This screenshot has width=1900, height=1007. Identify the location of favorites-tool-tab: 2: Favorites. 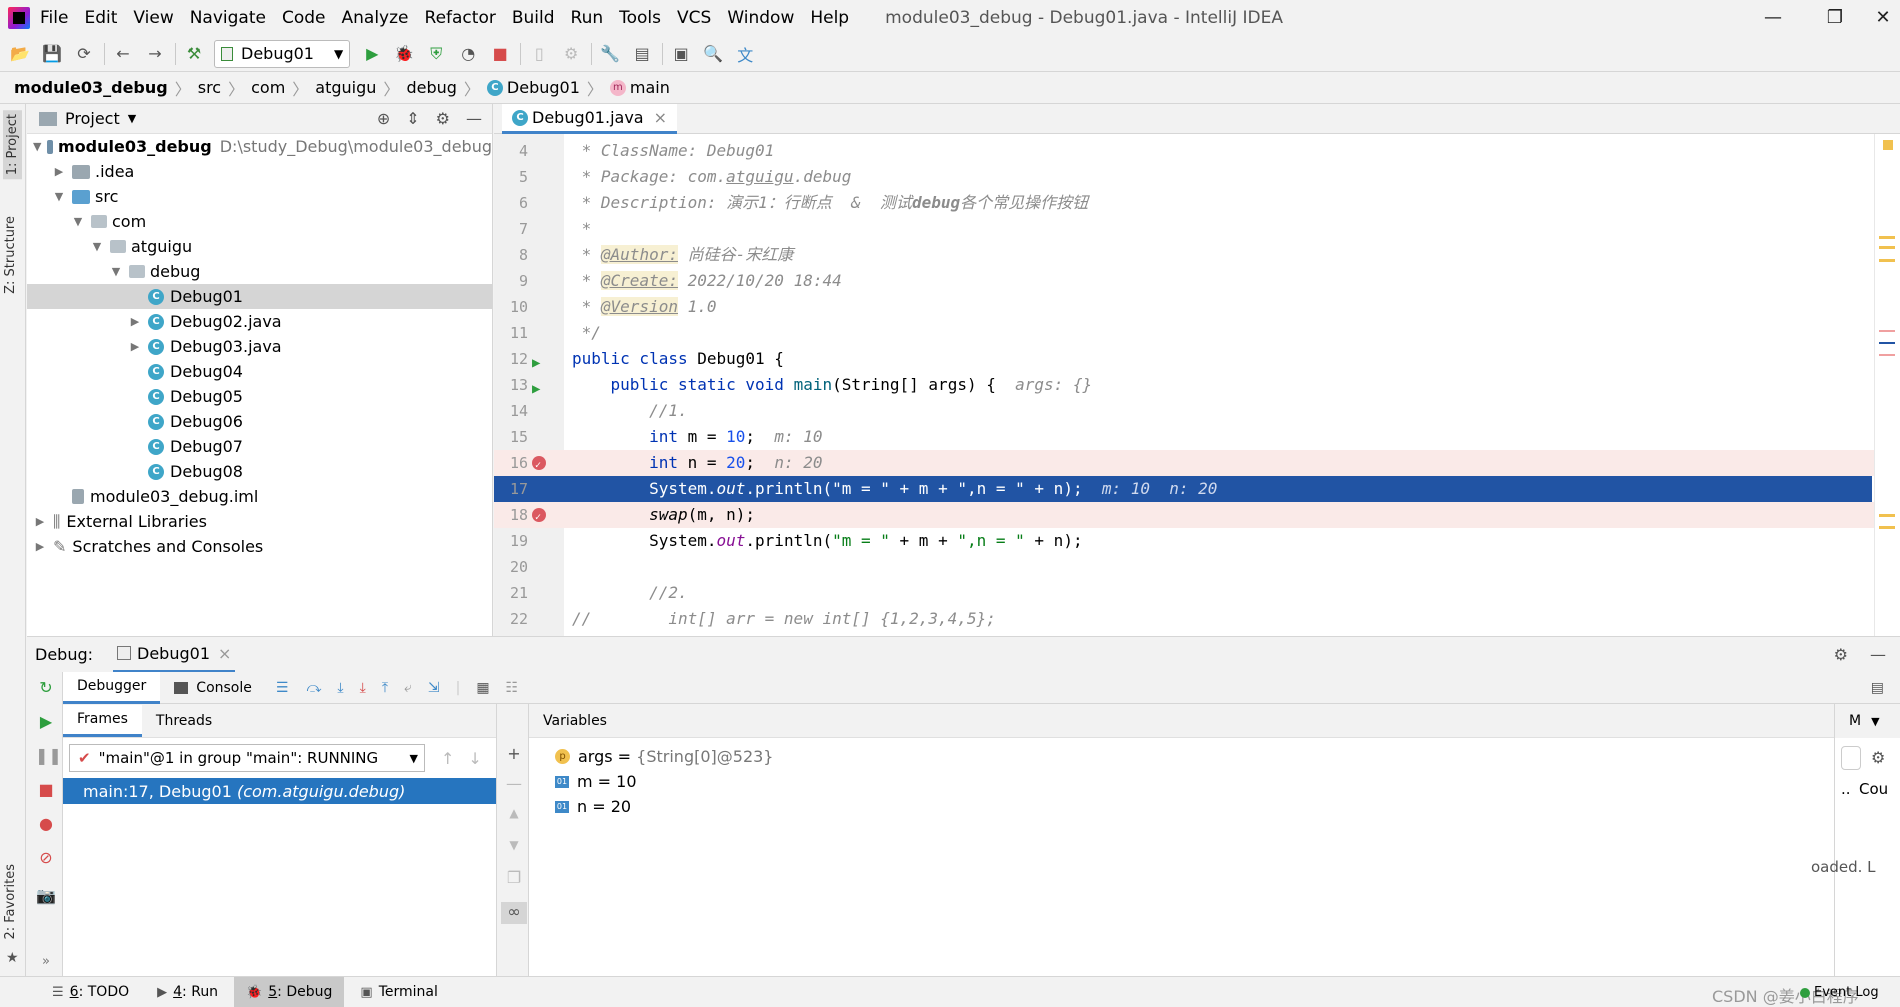
(10, 902).